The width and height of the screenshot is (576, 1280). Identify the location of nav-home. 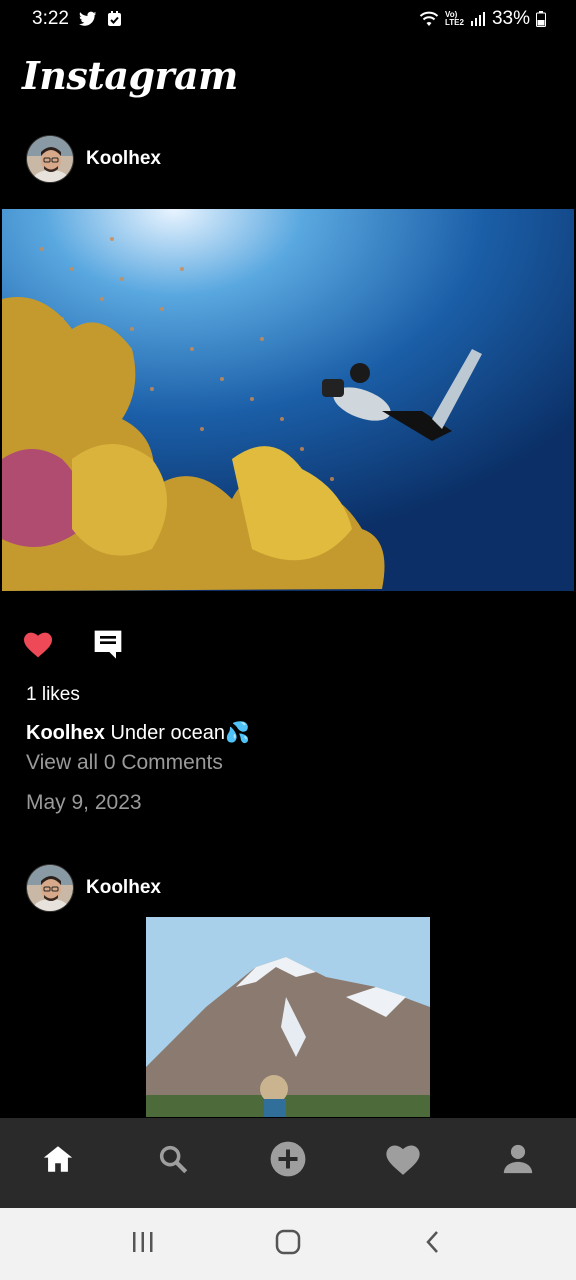
(58, 1161).